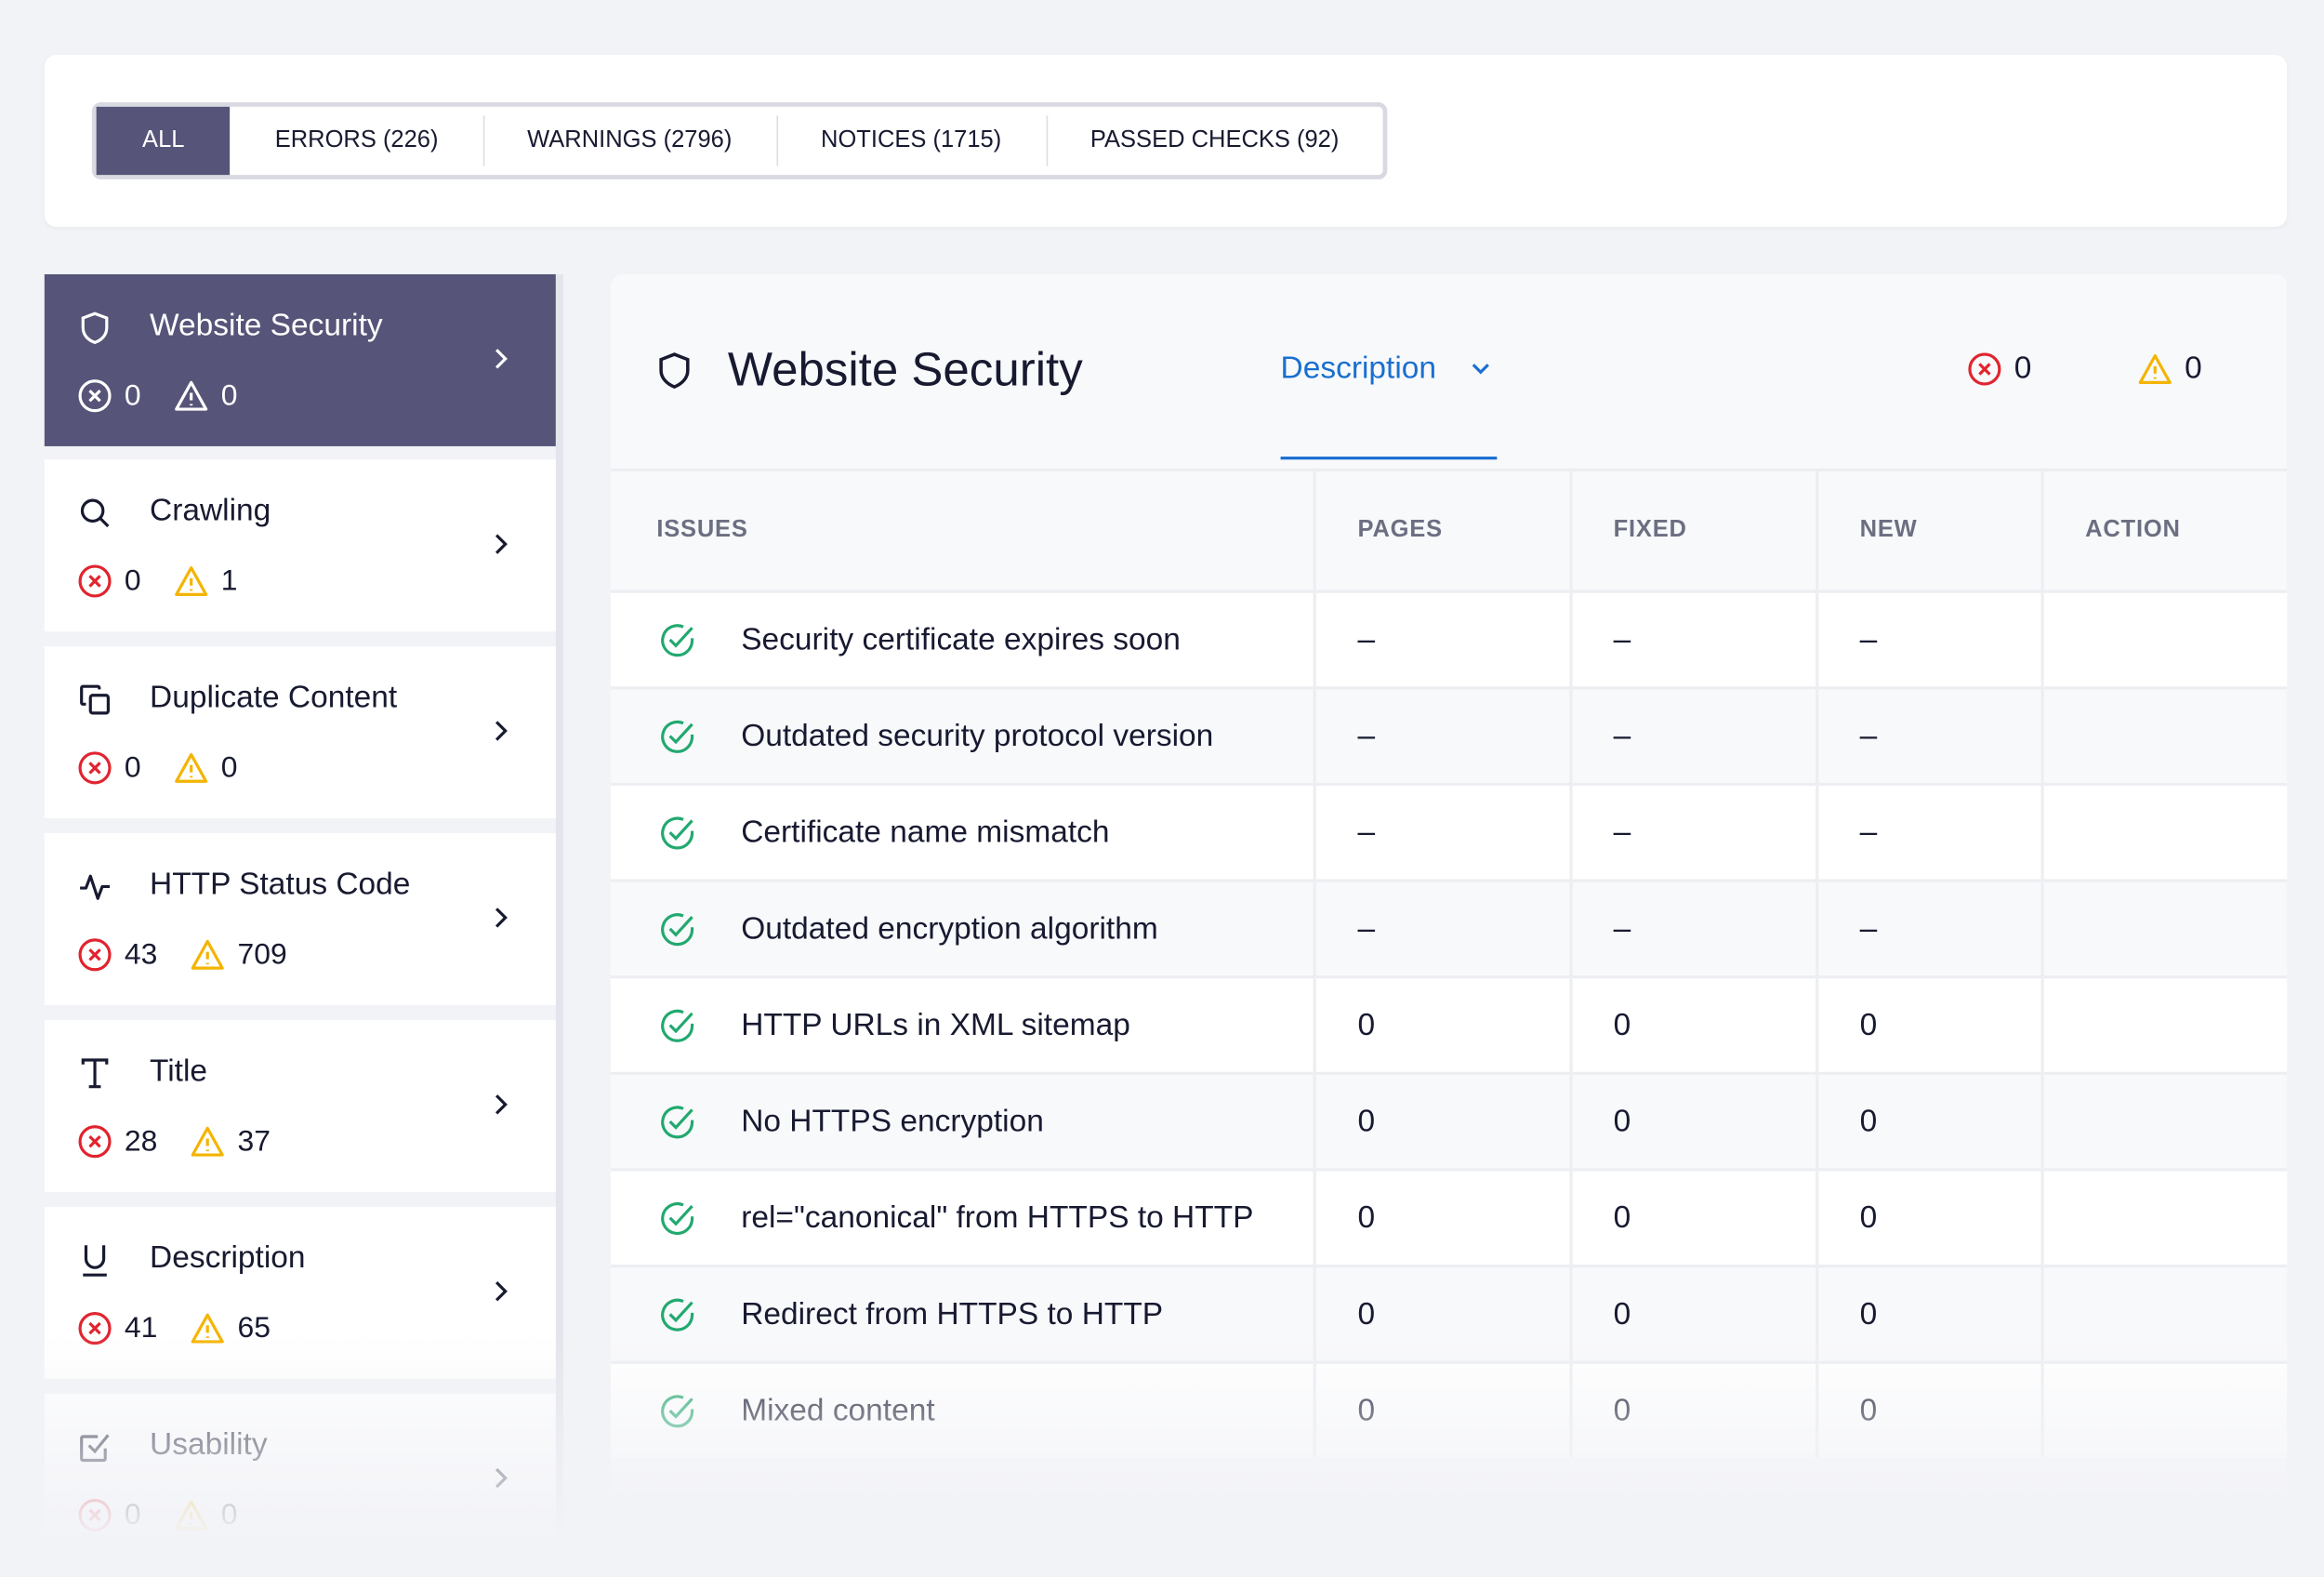 This screenshot has width=2324, height=1577. I want to click on checkbox-icon, so click(95, 1448).